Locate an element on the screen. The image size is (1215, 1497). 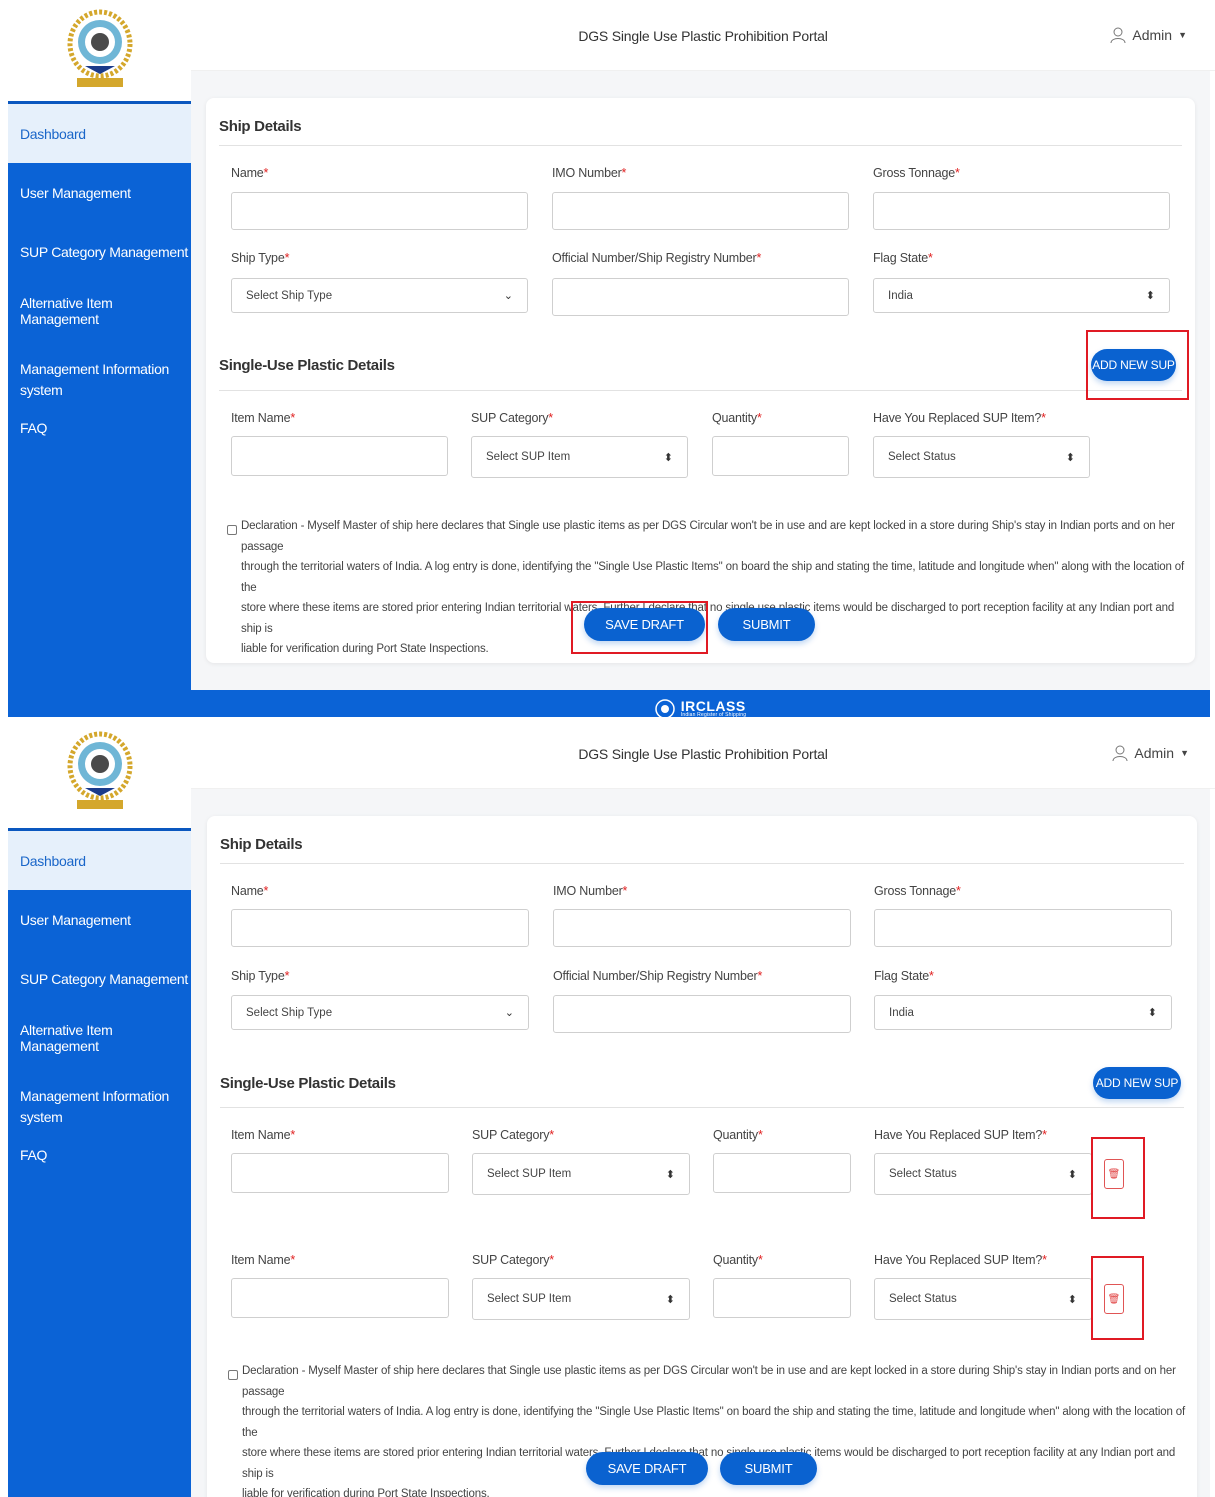
sup-details-title: Single-Use Plastic Details is located at coordinates (307, 365).